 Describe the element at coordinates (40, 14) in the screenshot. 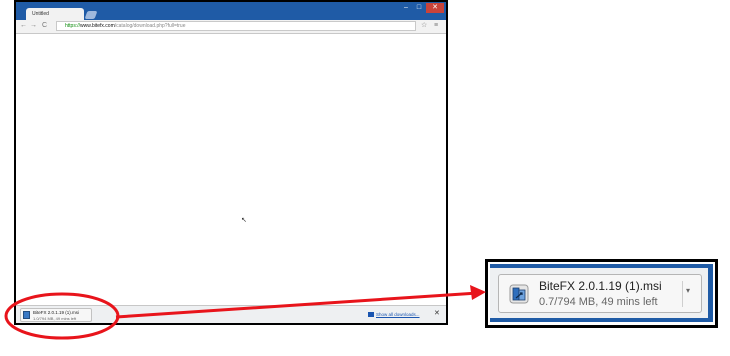

I see `tab-title: Untitled` at that location.